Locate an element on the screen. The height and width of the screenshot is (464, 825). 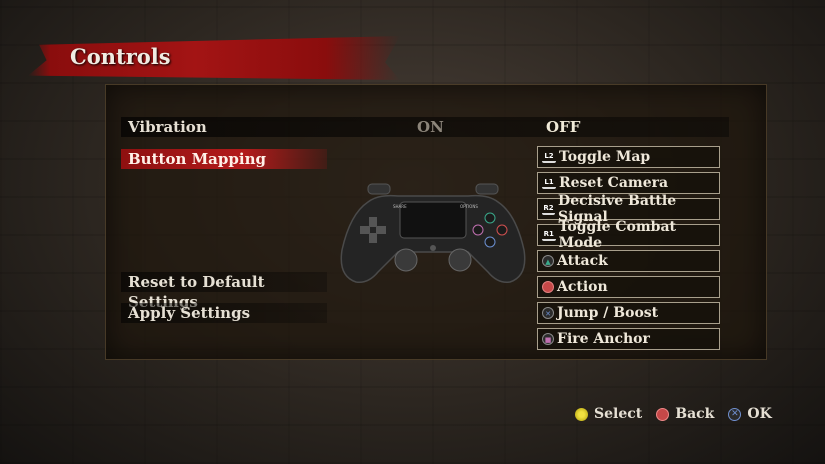
square-button-icon: ■ is located at coordinates (548, 339).